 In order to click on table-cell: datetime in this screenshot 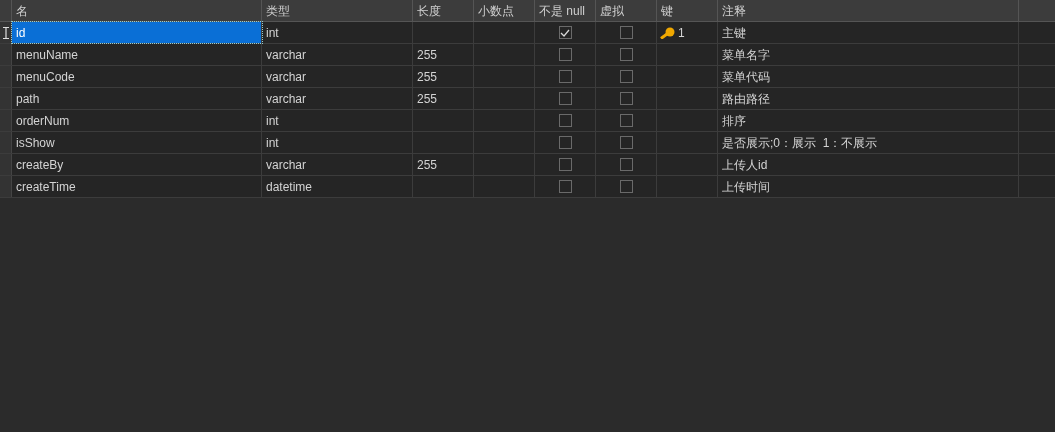, I will do `click(337, 186)`.